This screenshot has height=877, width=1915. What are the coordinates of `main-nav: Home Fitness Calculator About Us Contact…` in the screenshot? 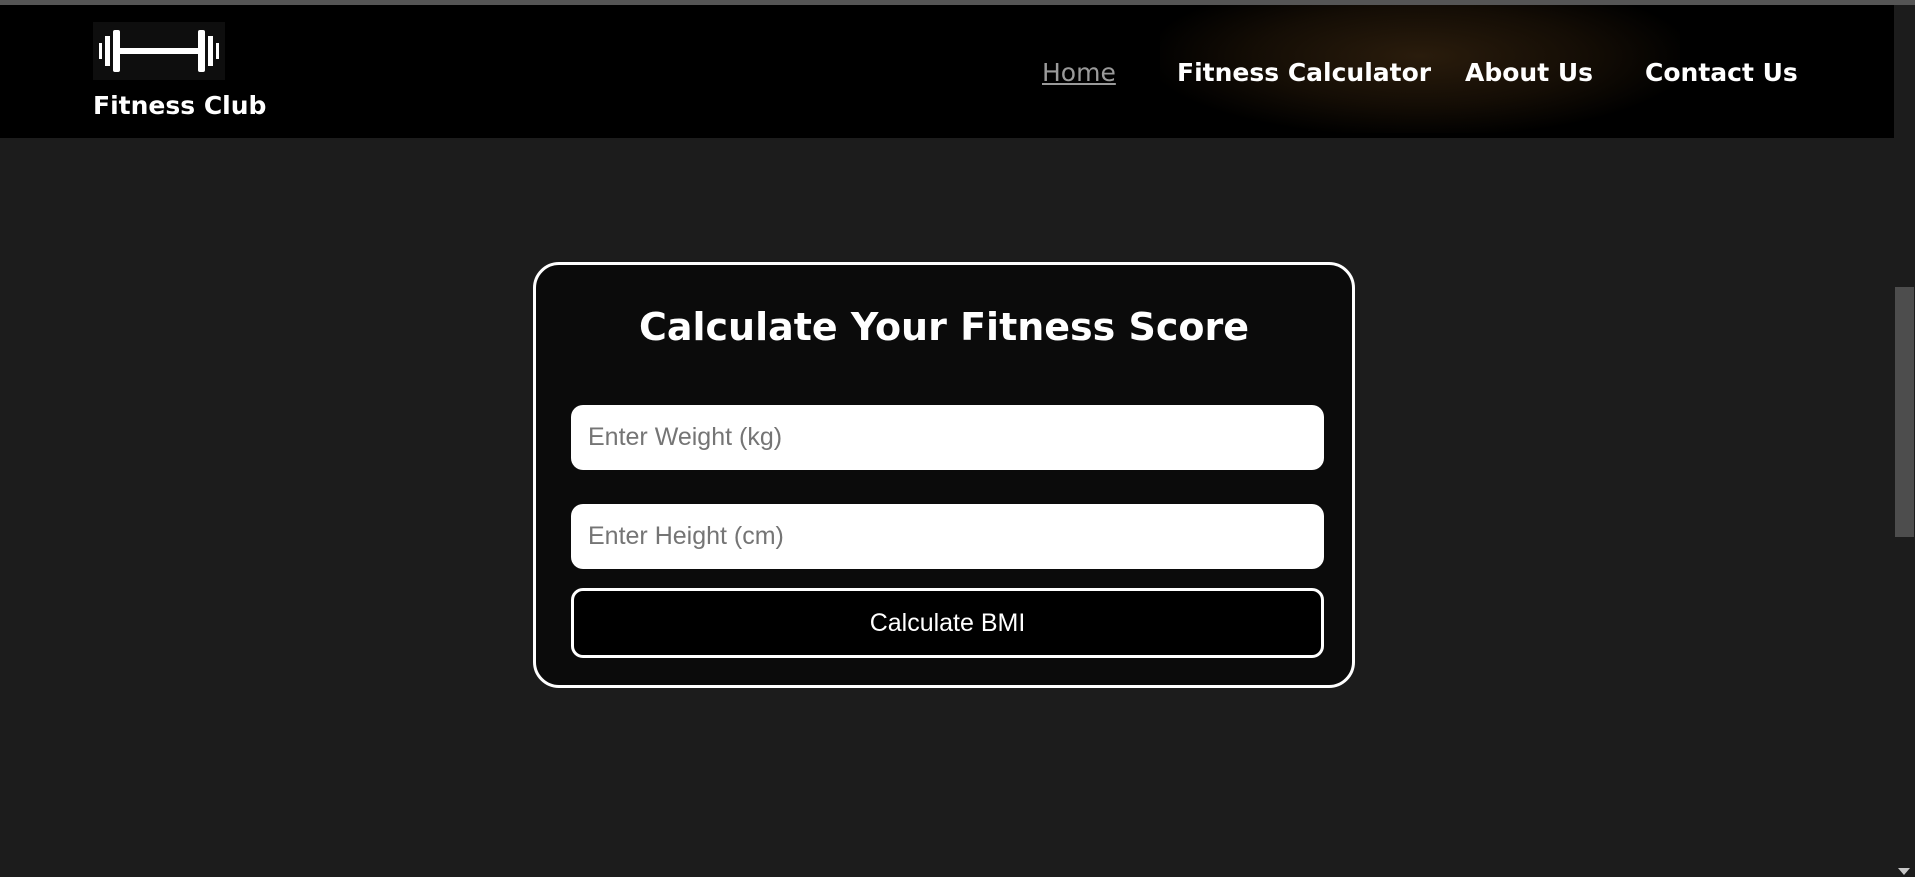 It's located at (947, 78).